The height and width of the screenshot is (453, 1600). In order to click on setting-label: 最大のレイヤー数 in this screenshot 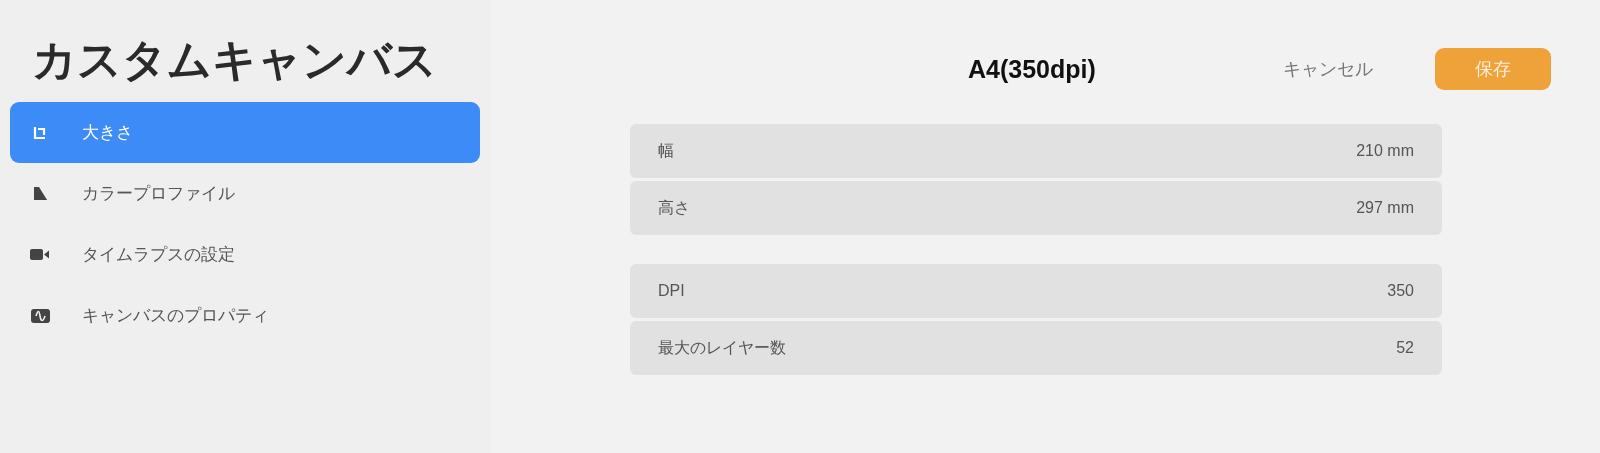, I will do `click(722, 347)`.